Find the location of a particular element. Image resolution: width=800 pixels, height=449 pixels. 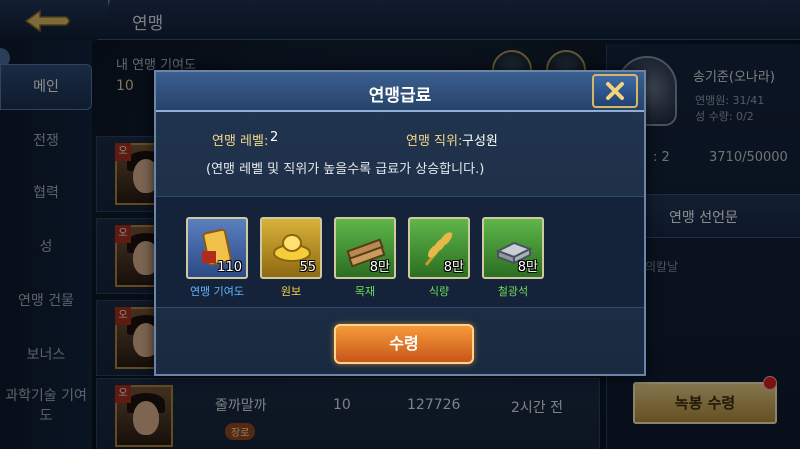

receive-button: 수령 is located at coordinates (404, 344).